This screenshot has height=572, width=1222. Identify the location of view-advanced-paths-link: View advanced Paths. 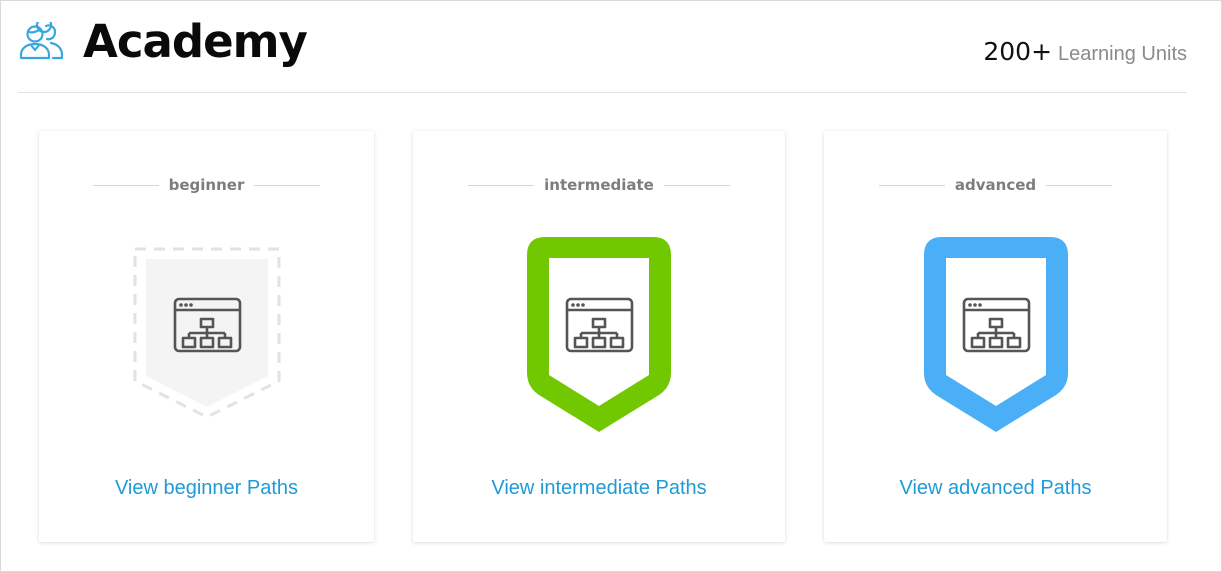
(995, 488).